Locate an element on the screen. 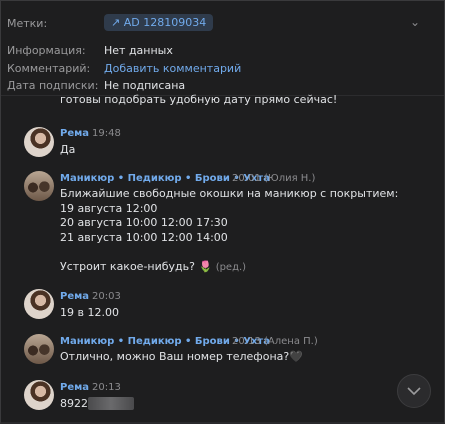  info-label: Информация: is located at coordinates (46, 50).